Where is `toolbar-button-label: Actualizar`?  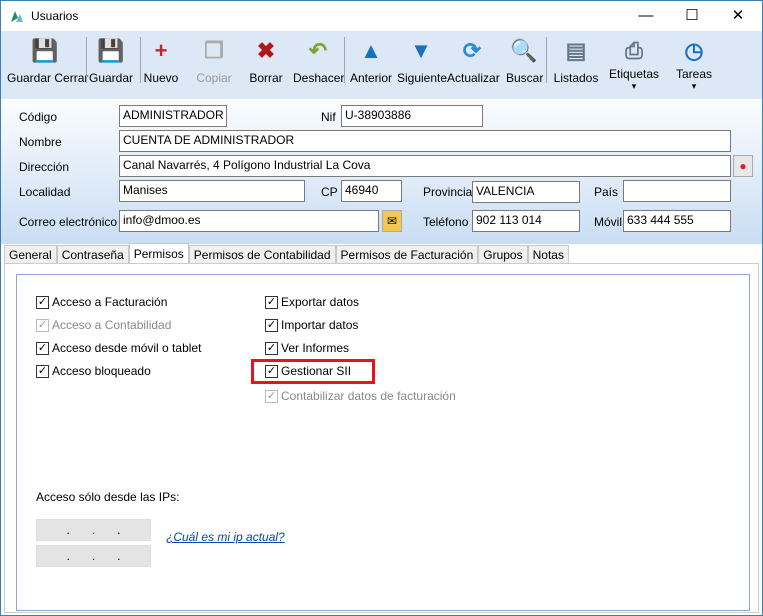
toolbar-button-label: Actualizar is located at coordinates (473, 78).